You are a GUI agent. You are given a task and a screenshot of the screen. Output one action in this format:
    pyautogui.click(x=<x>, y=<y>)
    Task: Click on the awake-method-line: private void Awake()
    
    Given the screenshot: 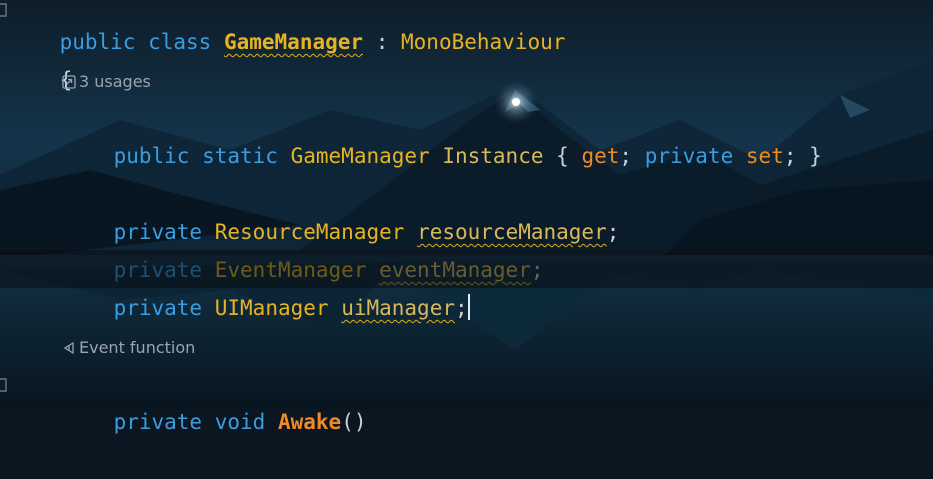 What is the action you would take?
    pyautogui.click(x=183, y=399)
    